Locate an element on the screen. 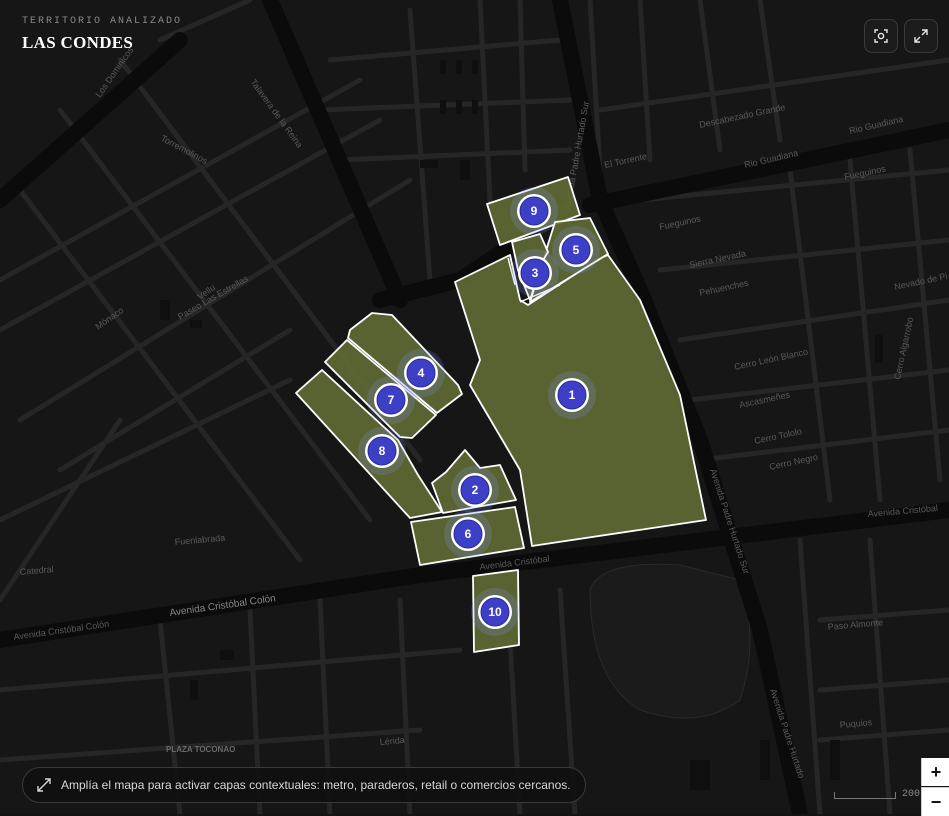 Image resolution: width=949 pixels, height=816 pixels. marker-5: 5 is located at coordinates (576, 250).